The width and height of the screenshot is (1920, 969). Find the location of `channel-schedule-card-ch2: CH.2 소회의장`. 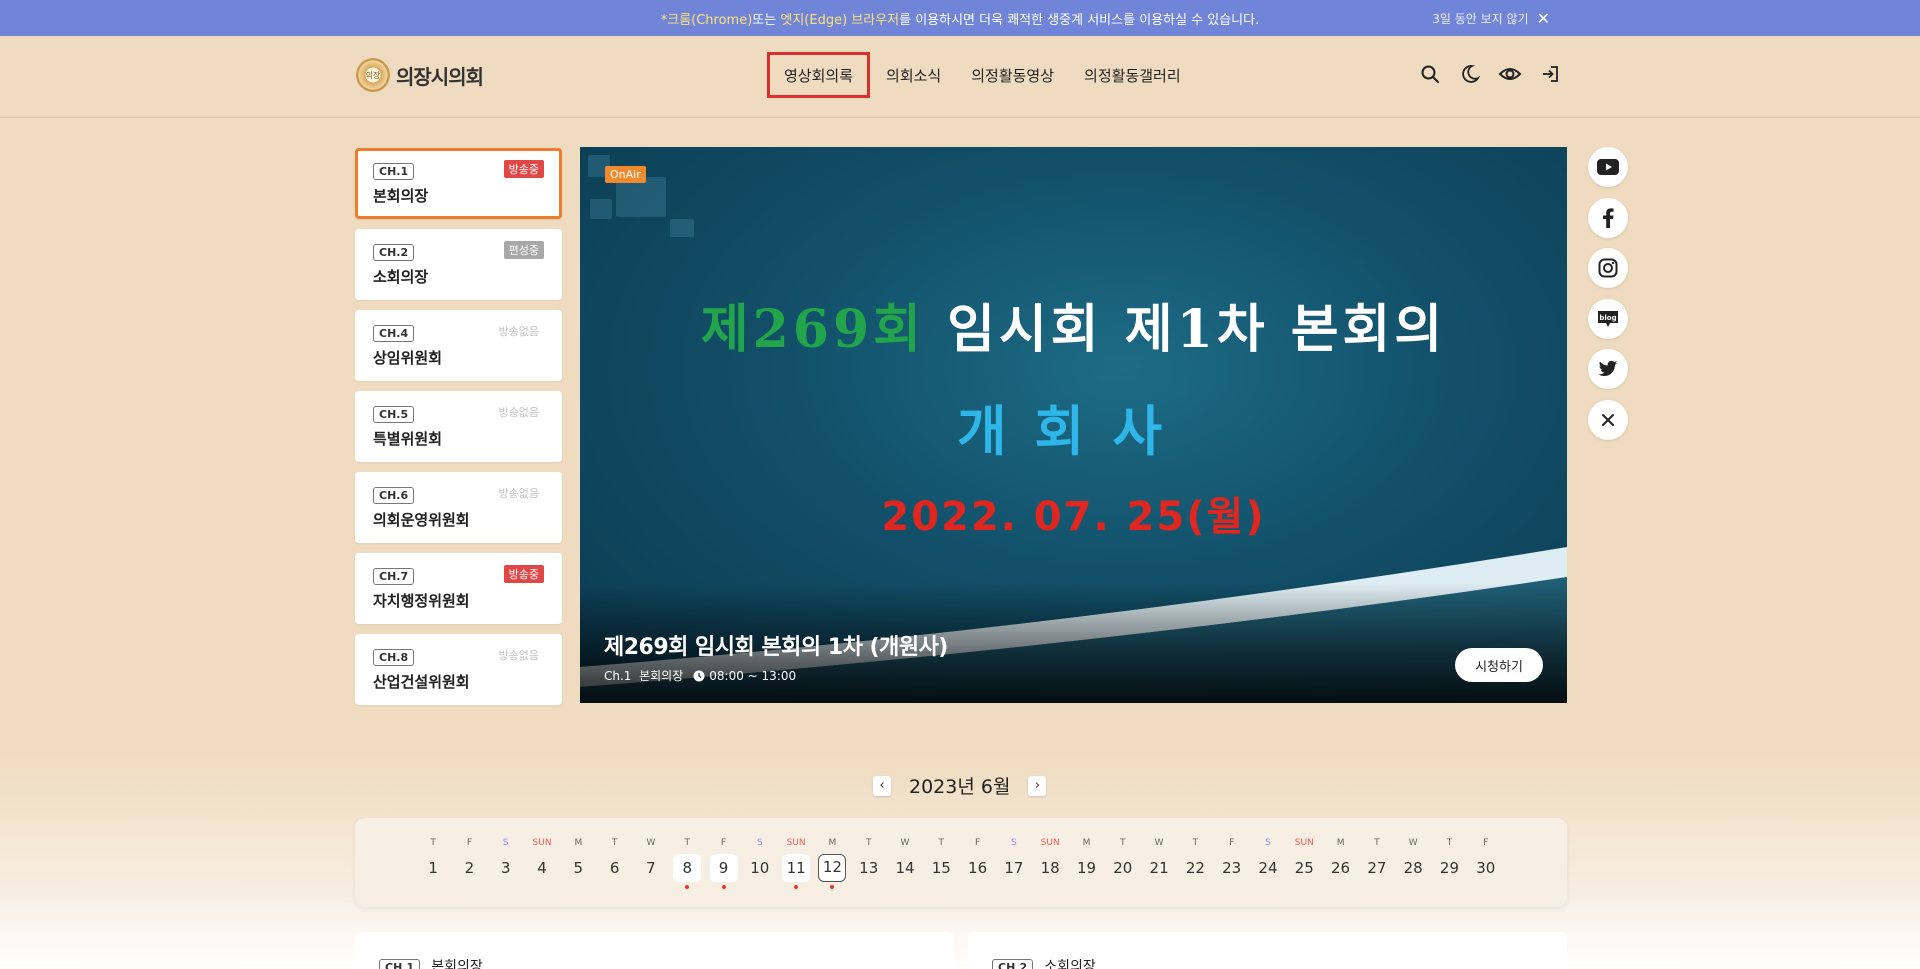

channel-schedule-card-ch2: CH.2 소회의장 is located at coordinates (1267, 950).